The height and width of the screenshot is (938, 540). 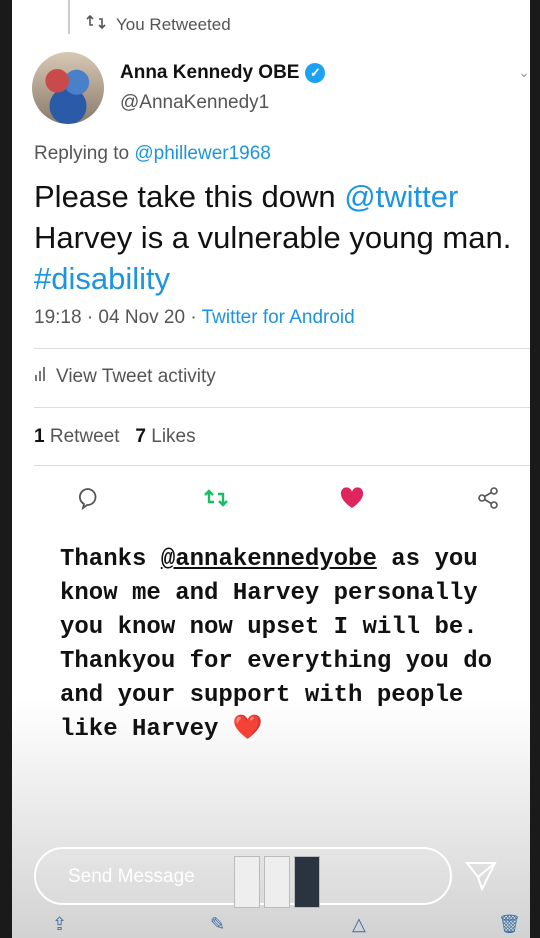 What do you see at coordinates (273, 237) in the screenshot?
I see `tweet-part2: Harvey is a vulnerable young man.` at bounding box center [273, 237].